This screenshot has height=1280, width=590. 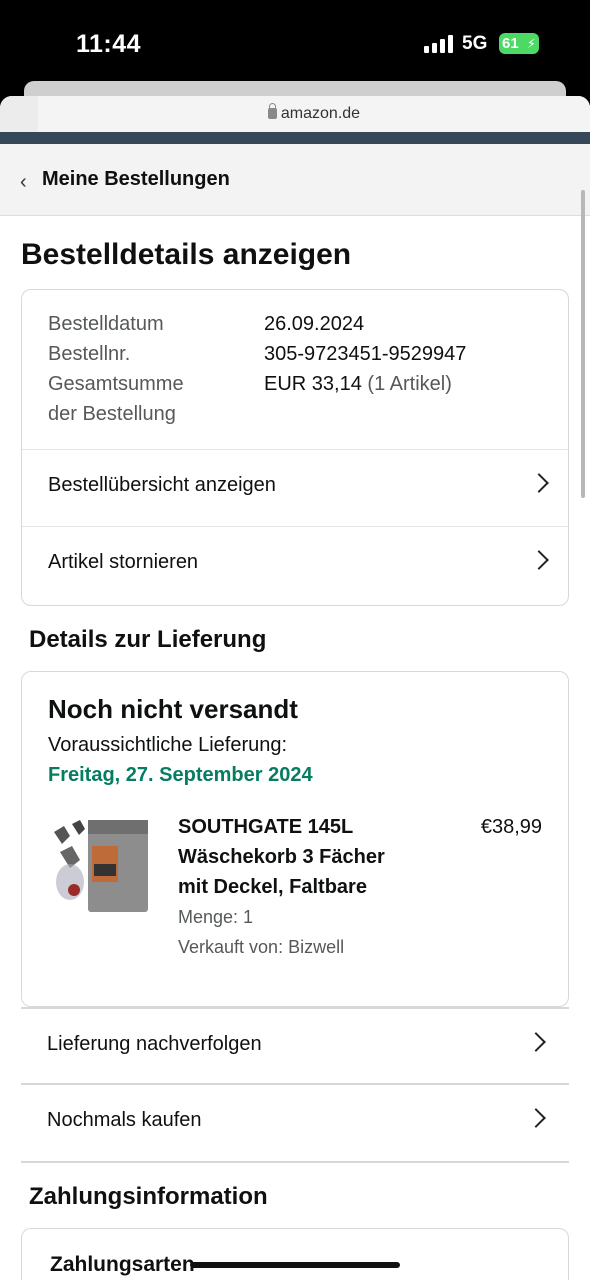 I want to click on delivery-heading: Details zur Lieferung, so click(x=148, y=639).